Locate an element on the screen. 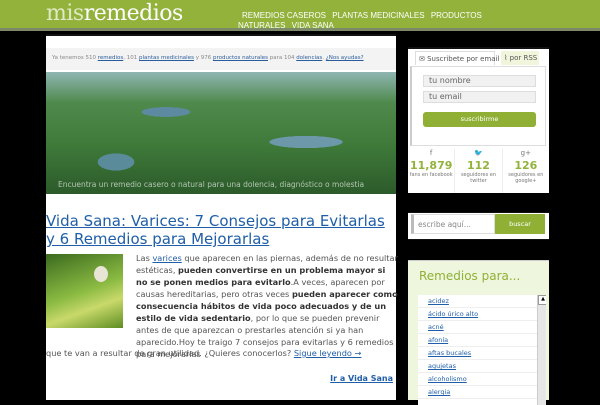  tab-rss: ⌇ por RSS is located at coordinates (520, 58).